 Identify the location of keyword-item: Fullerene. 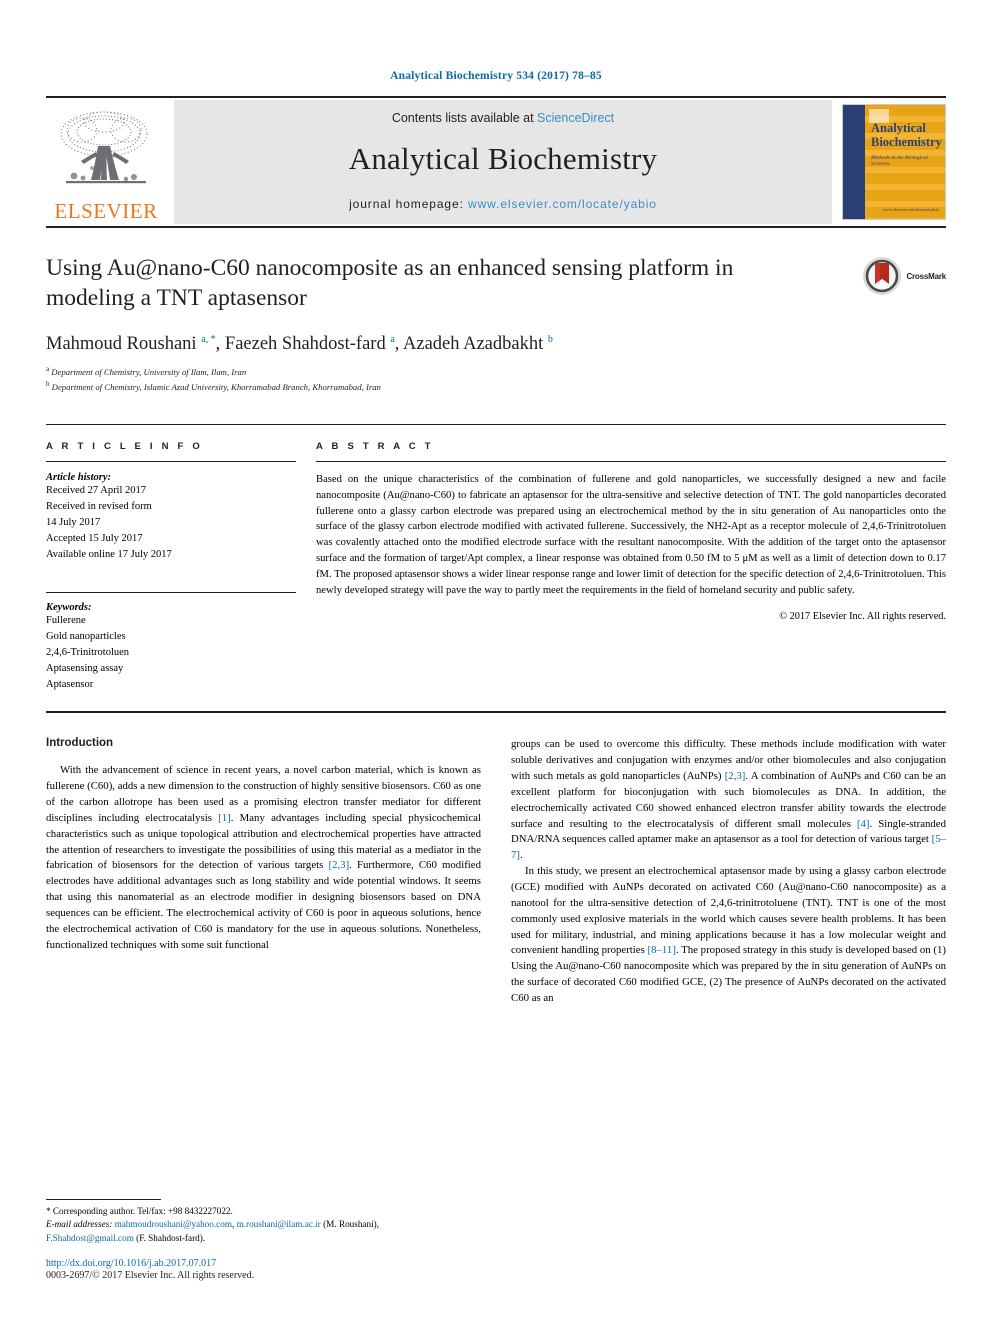
(66, 621).